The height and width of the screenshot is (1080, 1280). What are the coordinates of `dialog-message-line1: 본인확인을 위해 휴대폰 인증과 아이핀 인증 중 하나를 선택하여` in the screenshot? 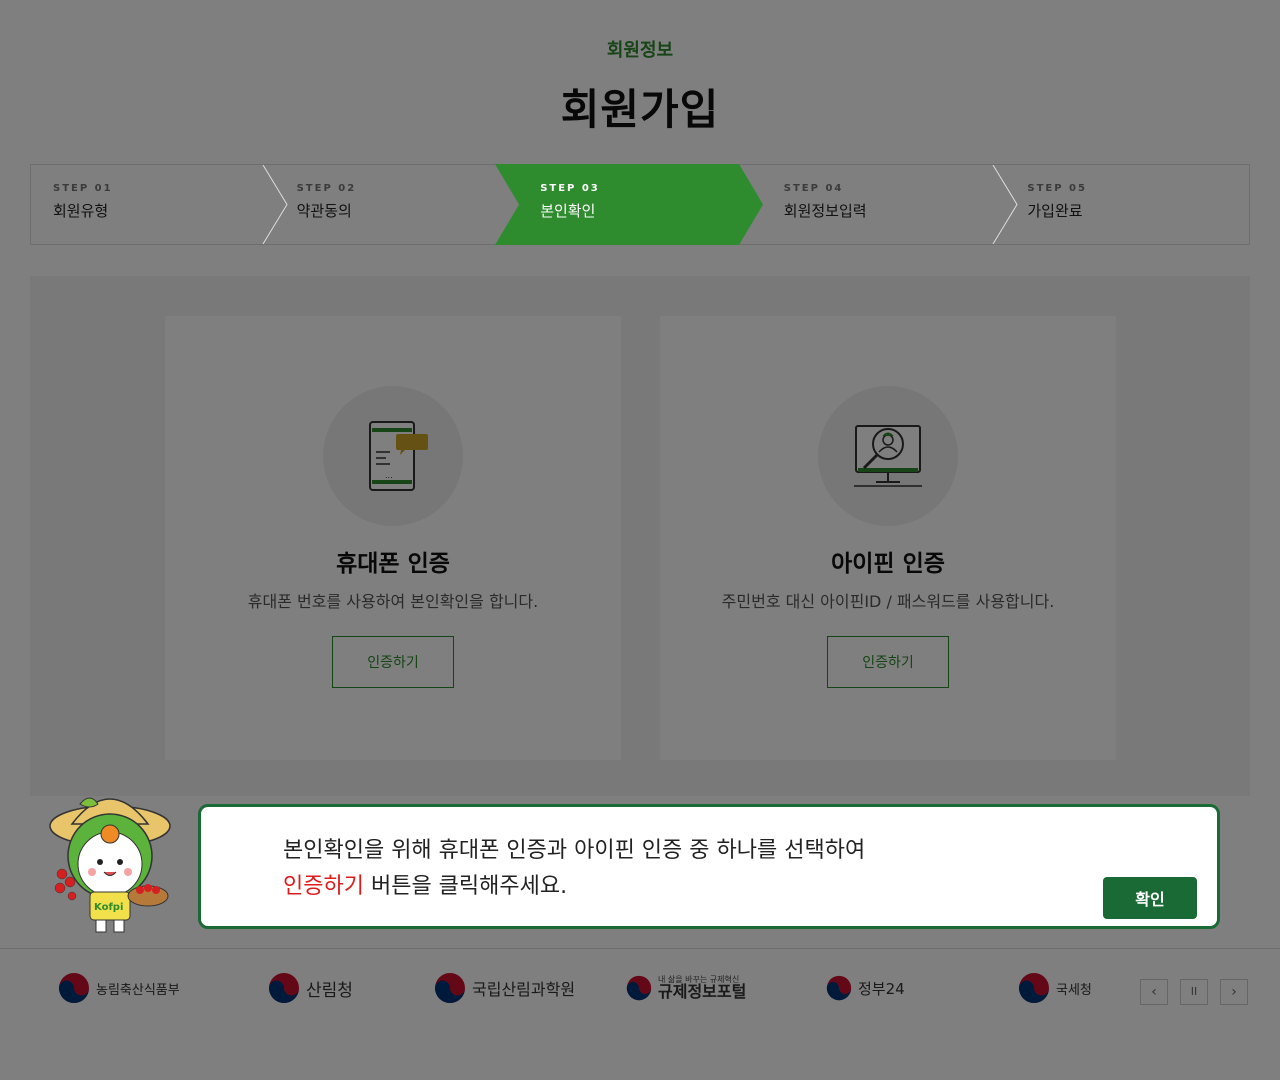 It's located at (574, 850).